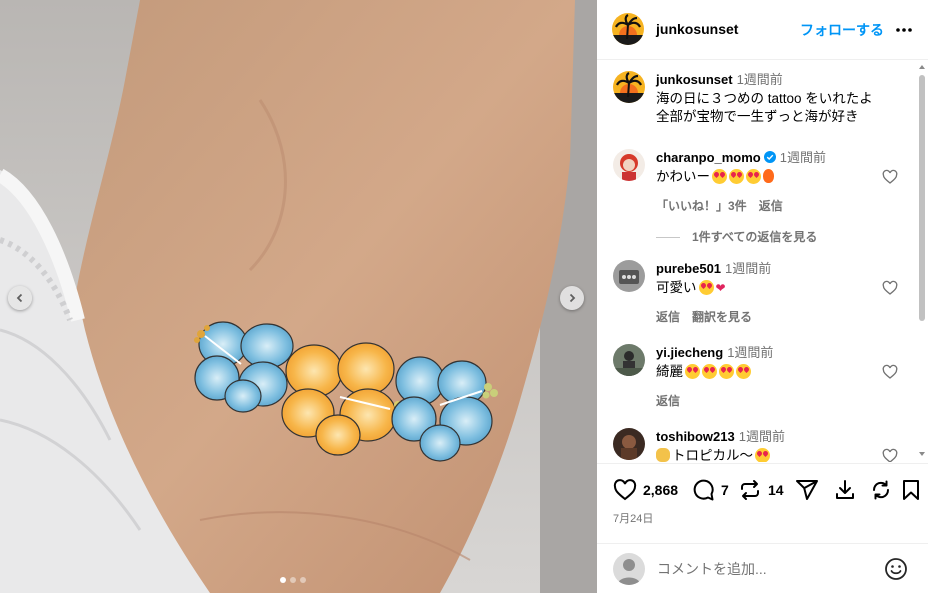  What do you see at coordinates (625, 490) in the screenshot?
I see `heart-icon` at bounding box center [625, 490].